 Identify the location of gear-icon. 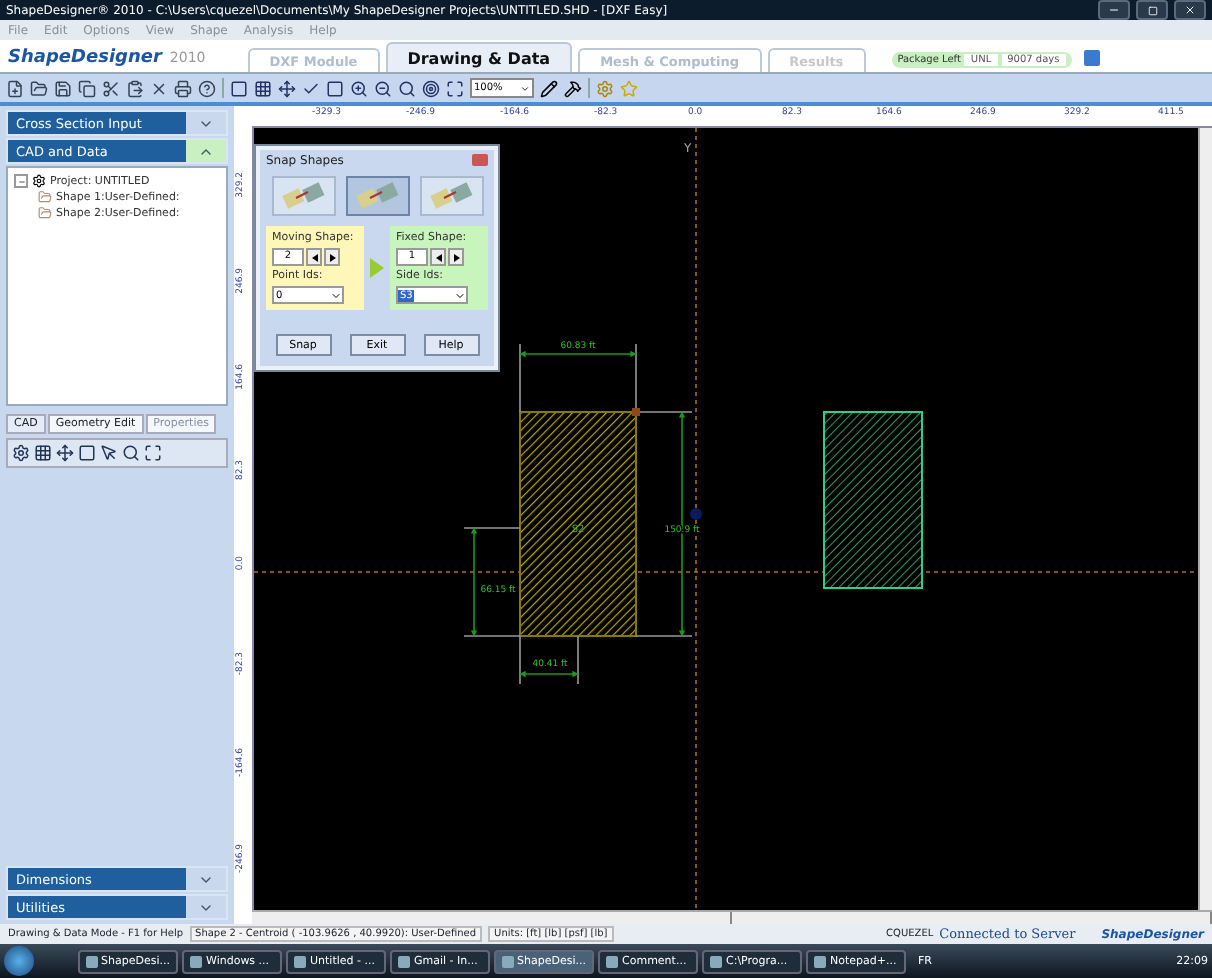
(21, 453).